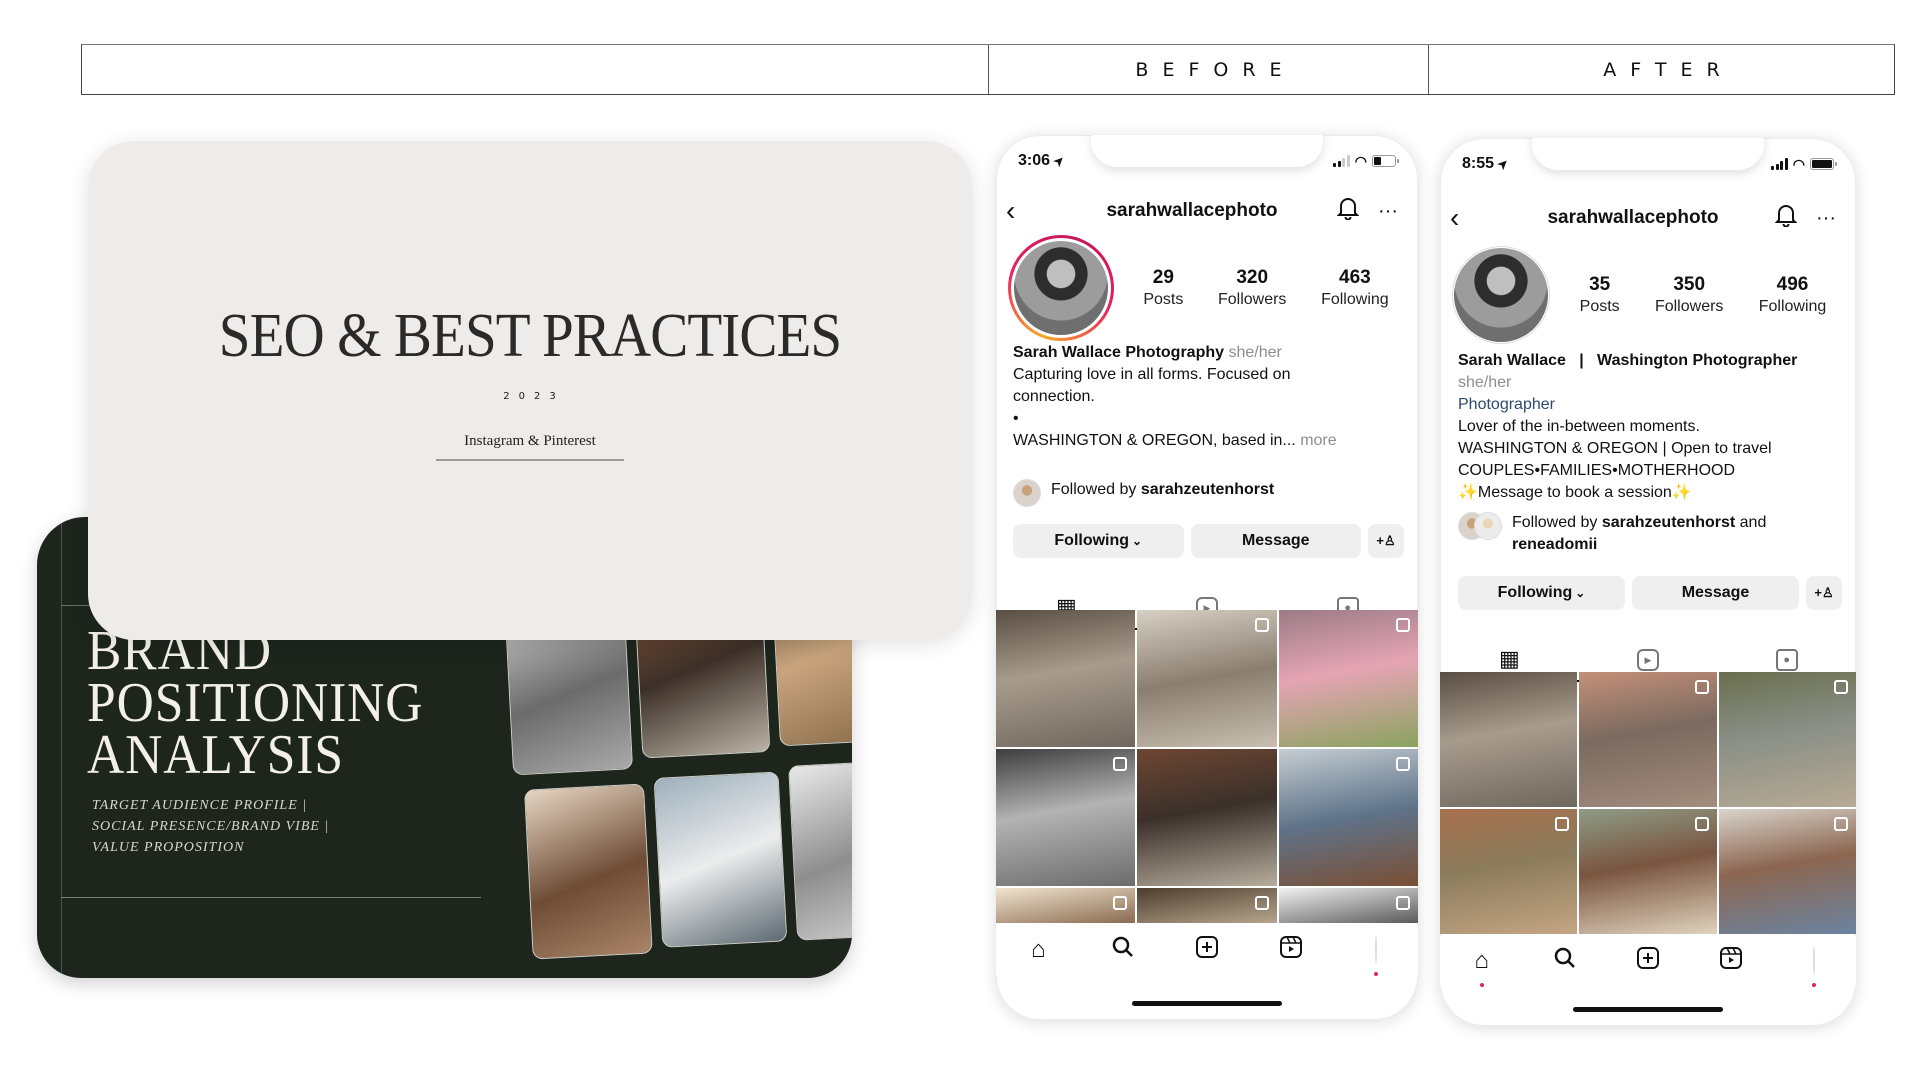 The width and height of the screenshot is (1920, 1080). I want to click on subtitle-line: TARGET AUDIENCE PROFILE |, so click(200, 805).